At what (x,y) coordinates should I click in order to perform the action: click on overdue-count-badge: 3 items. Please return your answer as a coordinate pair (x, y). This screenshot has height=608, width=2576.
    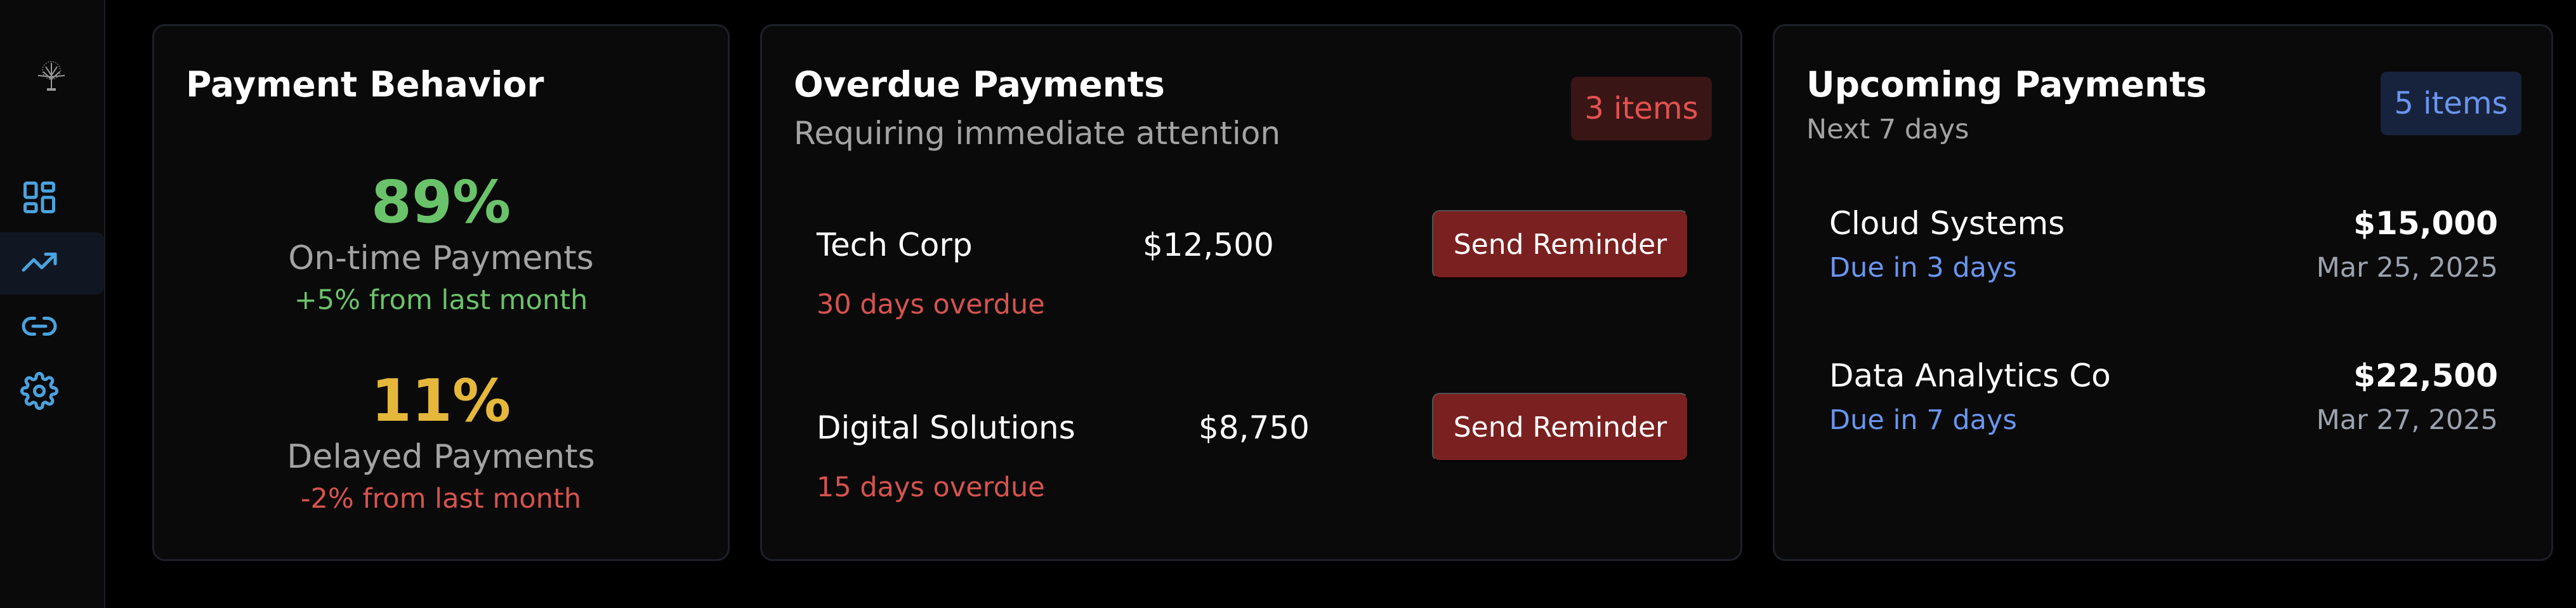
    Looking at the image, I should click on (1641, 108).